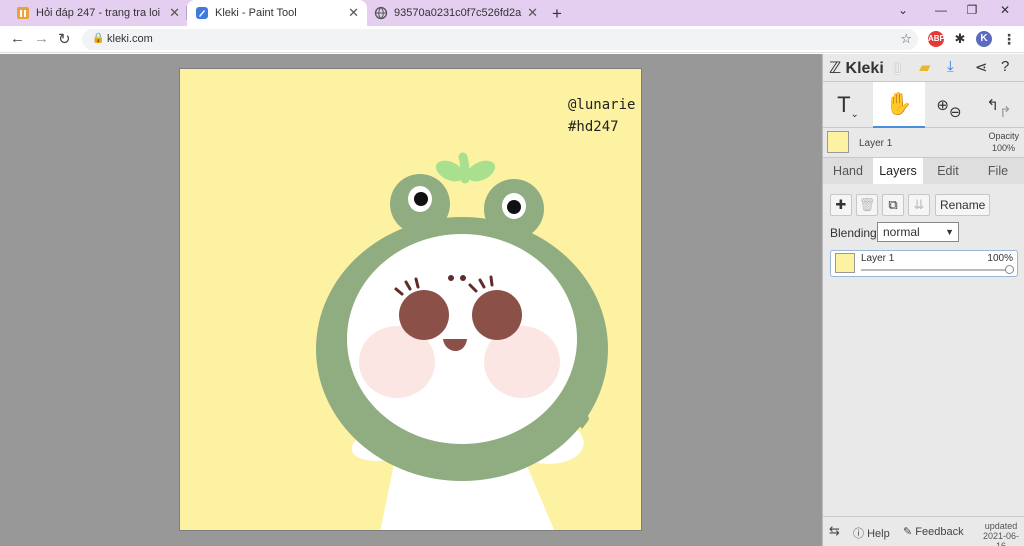 The height and width of the screenshot is (546, 1024). Describe the element at coordinates (98, 38) in the screenshot. I see `lock-icon: 🔒` at that location.